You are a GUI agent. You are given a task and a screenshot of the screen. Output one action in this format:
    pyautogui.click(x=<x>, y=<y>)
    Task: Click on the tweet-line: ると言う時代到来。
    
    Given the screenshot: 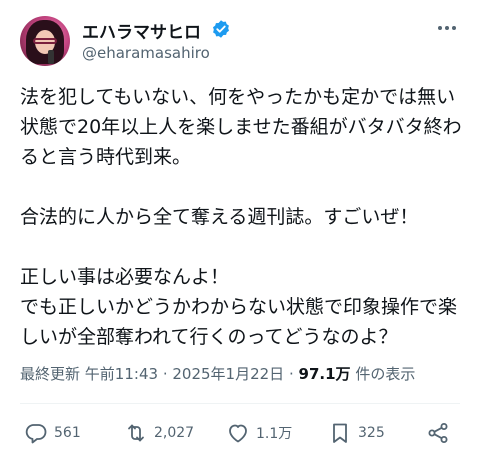 What is the action you would take?
    pyautogui.click(x=106, y=157)
    